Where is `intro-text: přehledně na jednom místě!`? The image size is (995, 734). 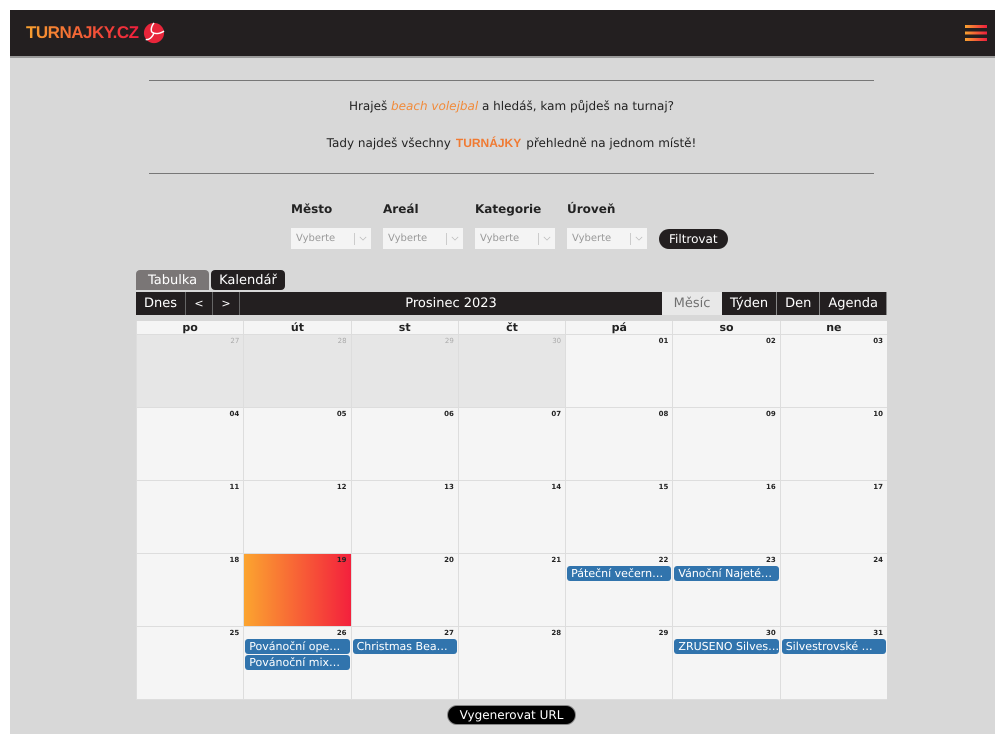
intro-text: přehledně na jednom místě! is located at coordinates (611, 143).